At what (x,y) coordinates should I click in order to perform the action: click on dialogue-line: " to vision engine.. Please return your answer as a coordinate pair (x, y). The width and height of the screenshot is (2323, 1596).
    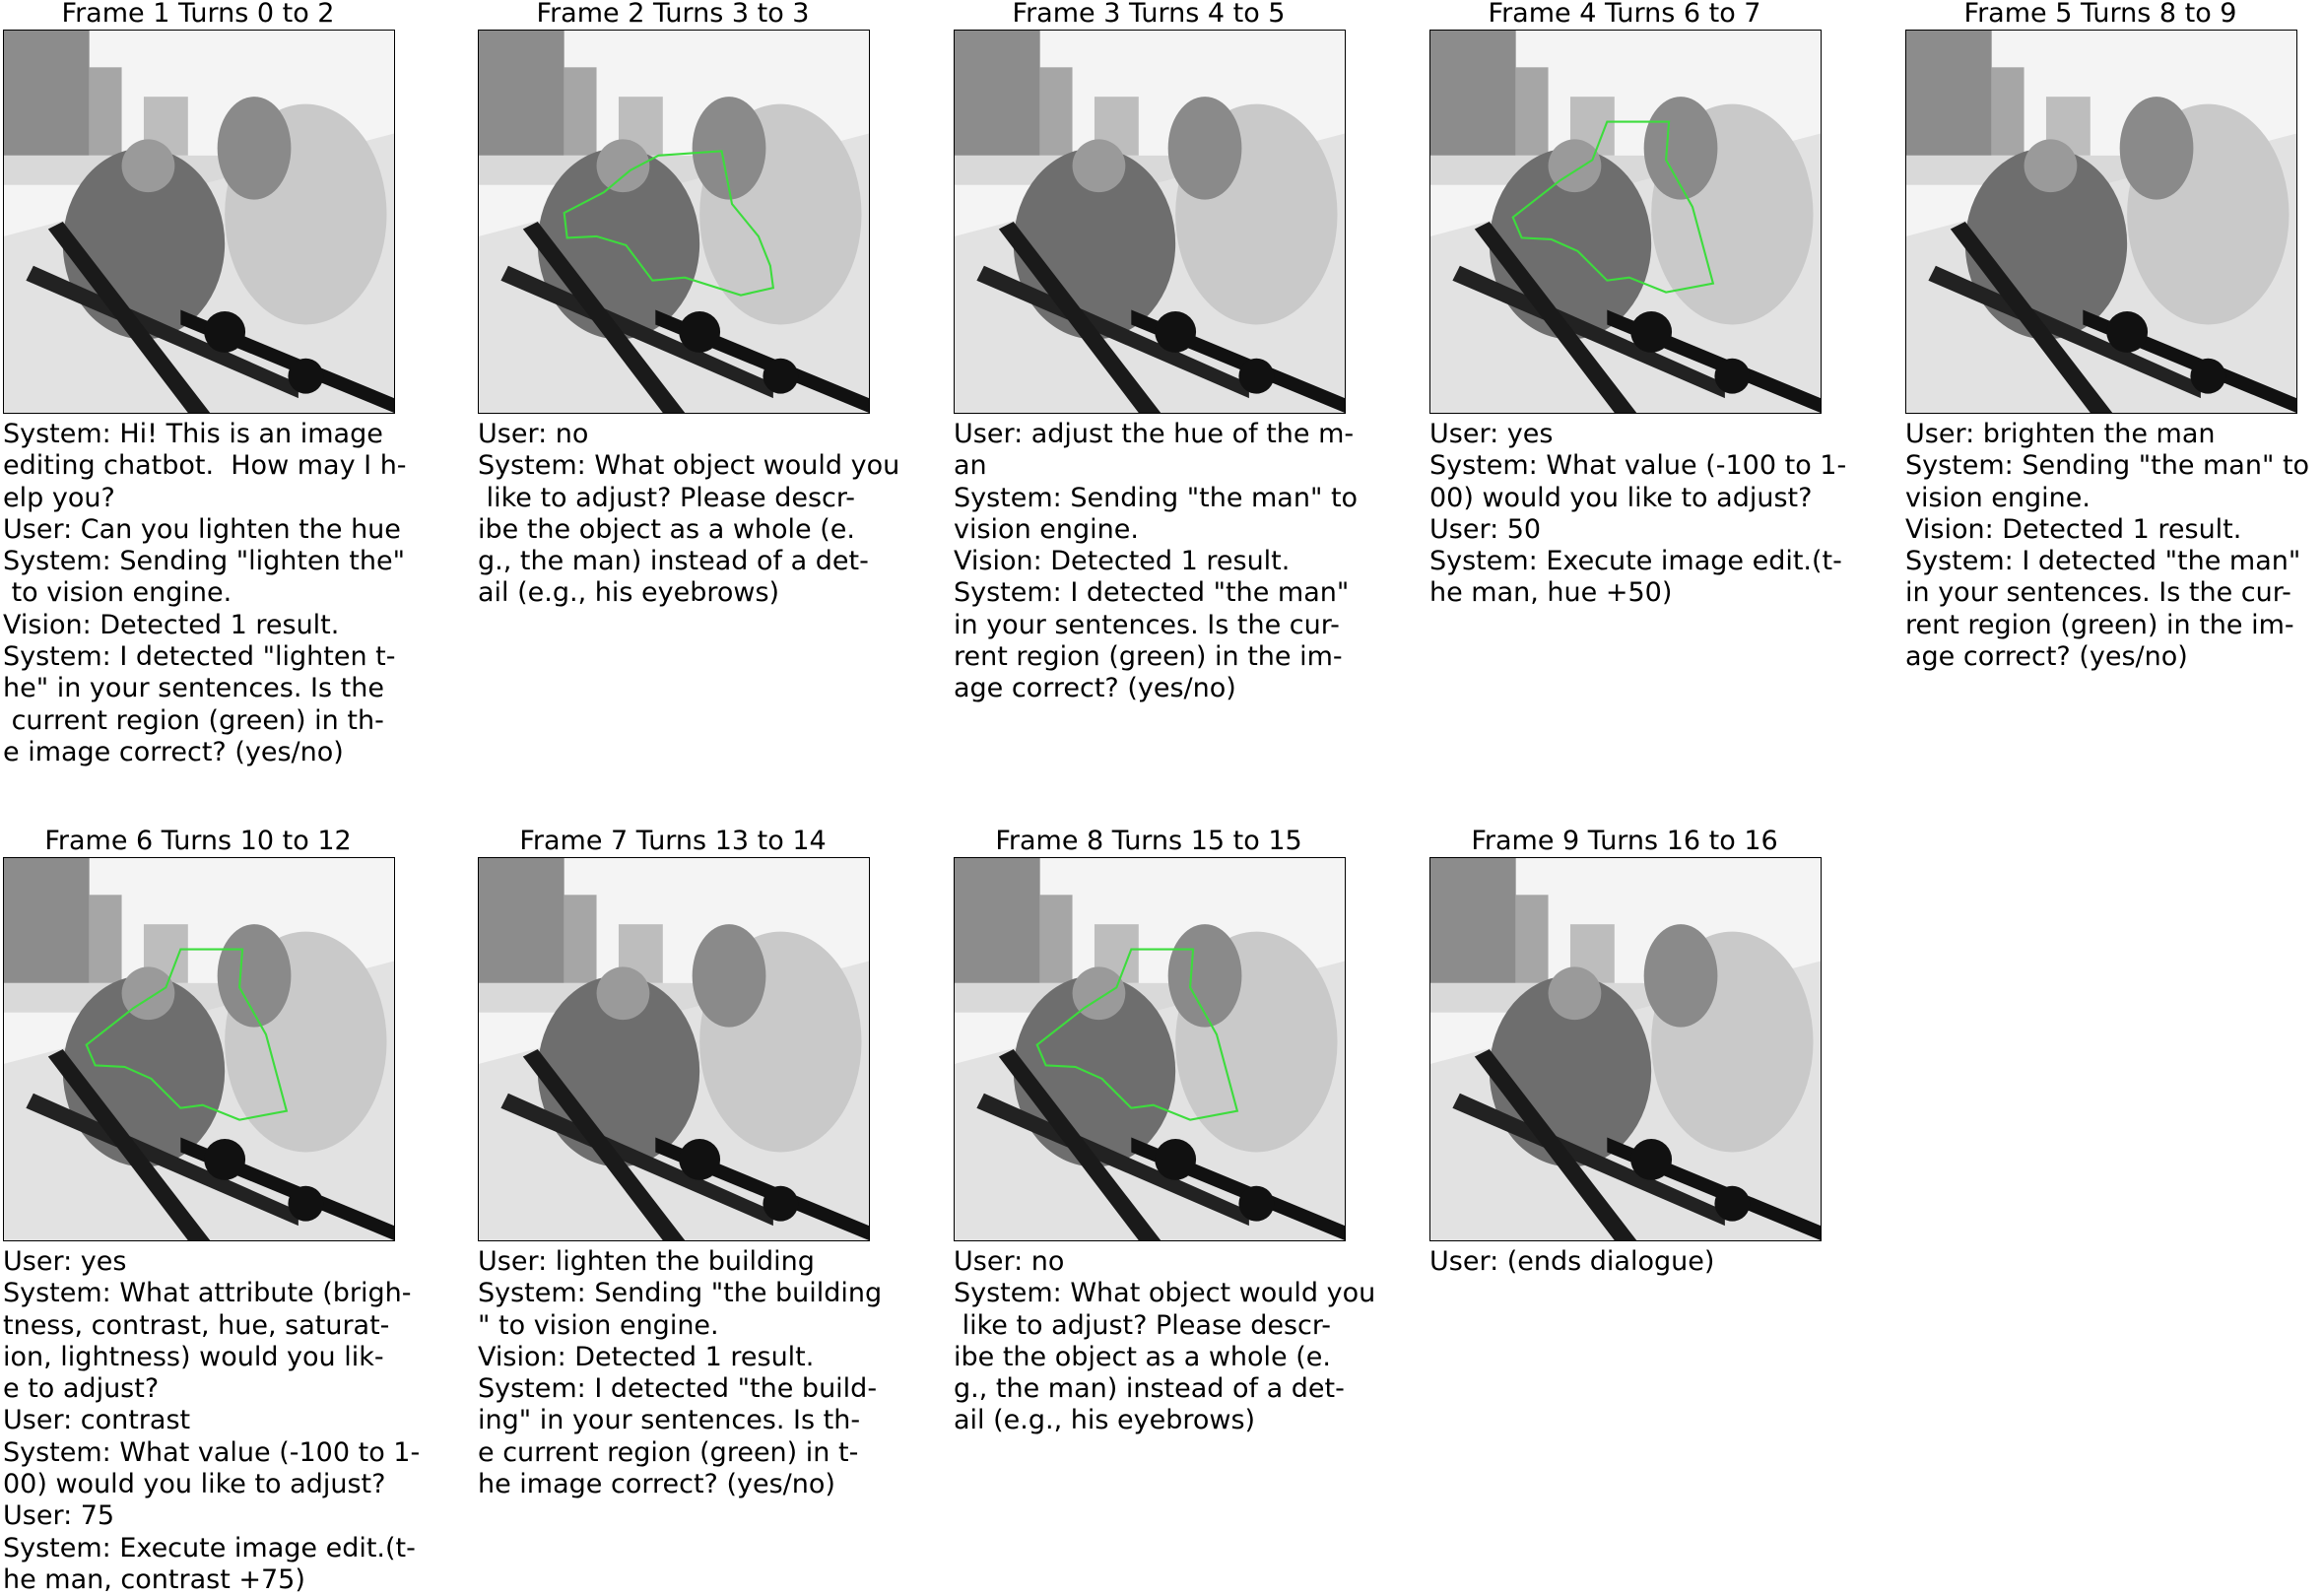
    Looking at the image, I should click on (598, 1325).